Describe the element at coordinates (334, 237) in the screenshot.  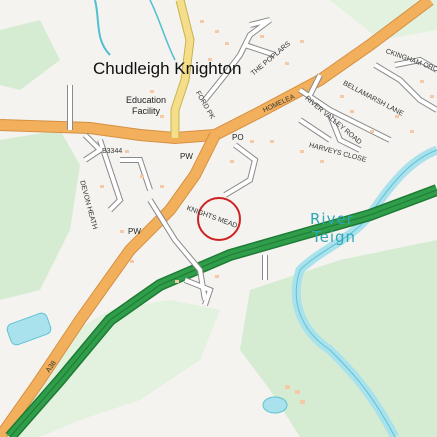
I see `river-label-line2: Teign` at that location.